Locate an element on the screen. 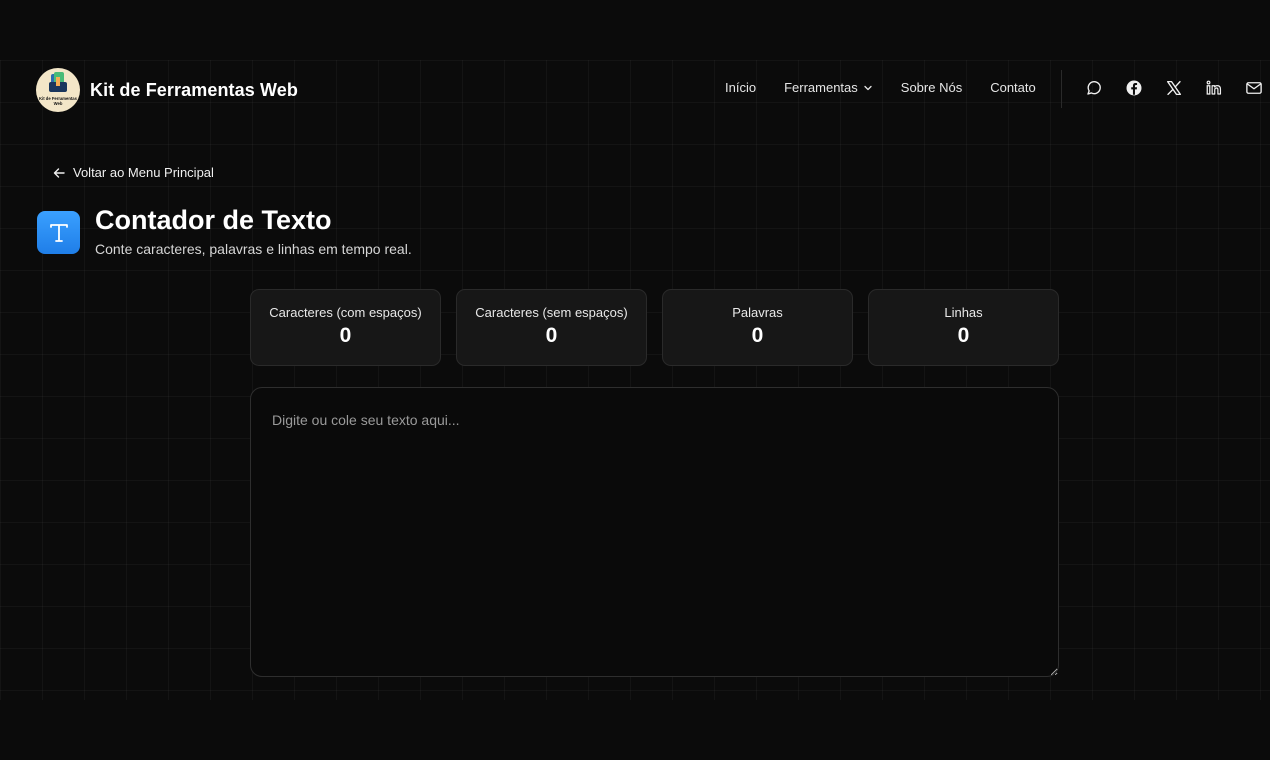 Image resolution: width=1270 pixels, height=760 pixels. facebook-icon is located at coordinates (1134, 88).